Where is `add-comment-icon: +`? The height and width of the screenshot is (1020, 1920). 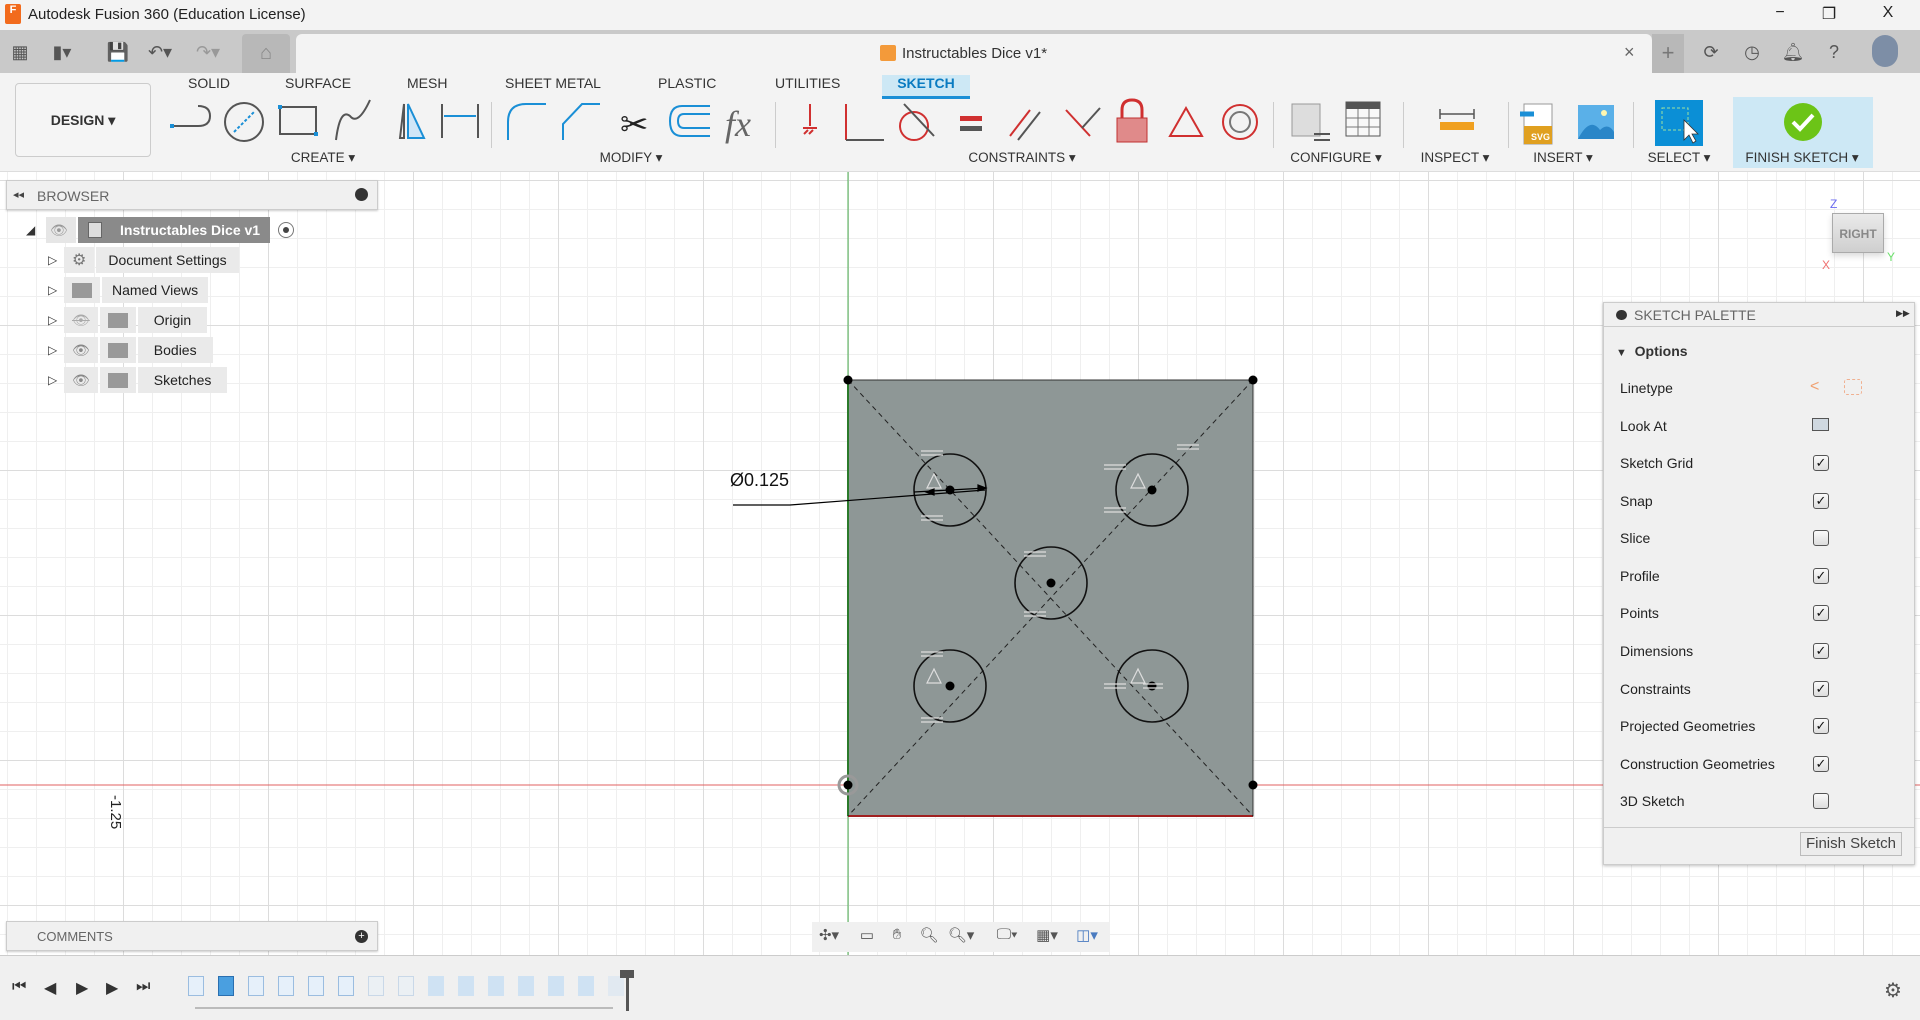
add-comment-icon: + is located at coordinates (361, 936).